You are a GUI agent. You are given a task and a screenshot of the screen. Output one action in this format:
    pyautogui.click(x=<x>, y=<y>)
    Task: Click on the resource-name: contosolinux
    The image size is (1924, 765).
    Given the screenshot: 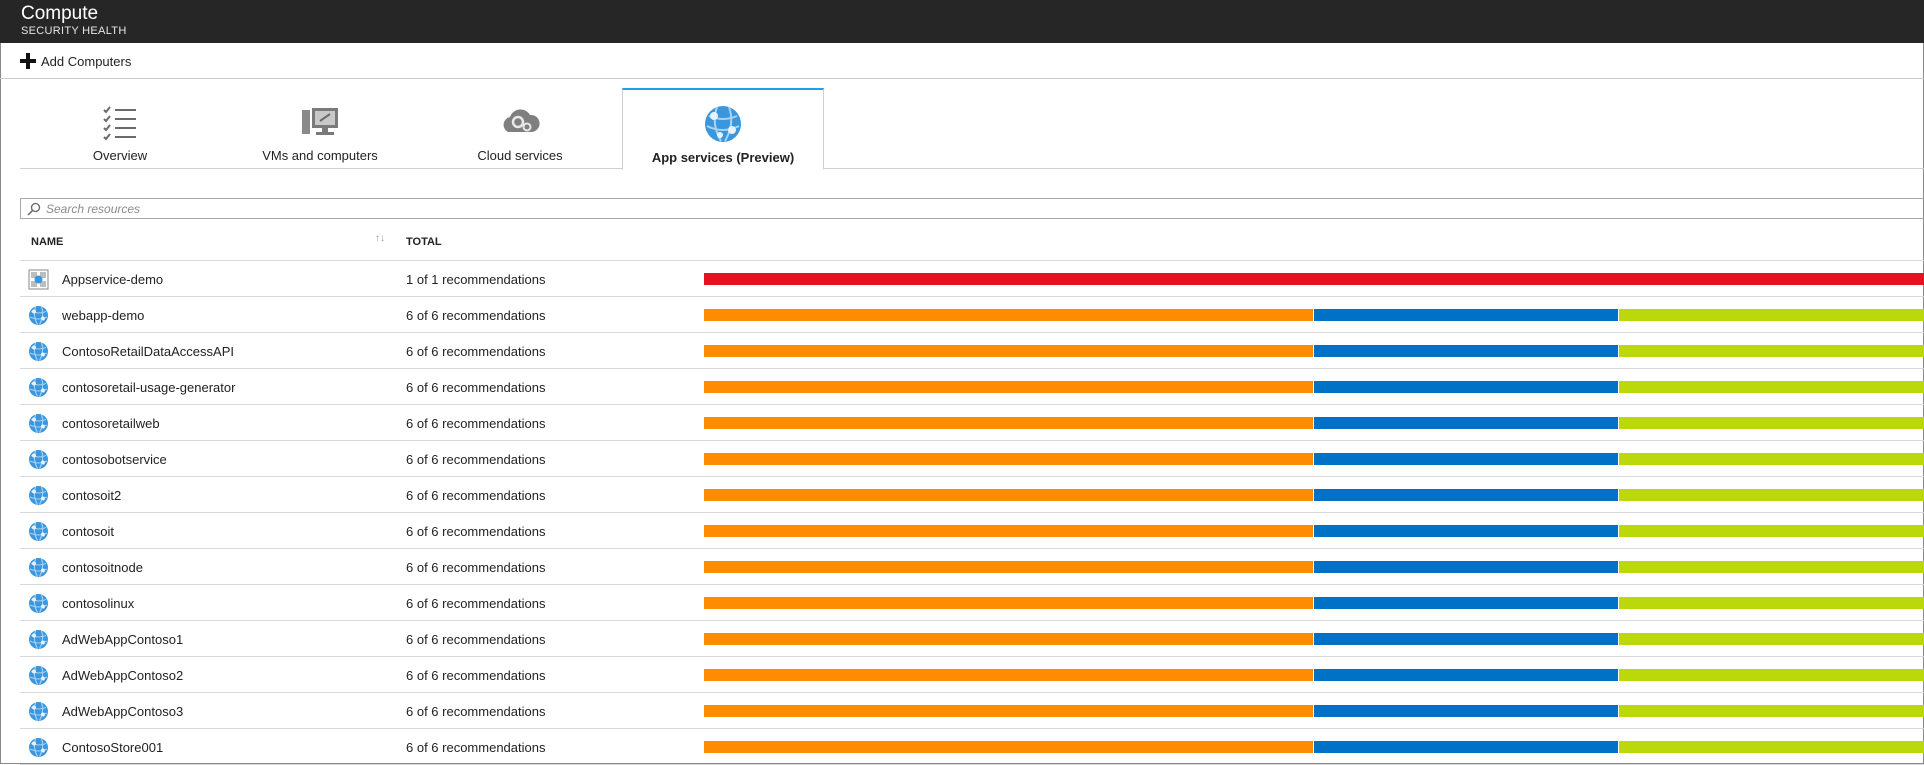 What is the action you would take?
    pyautogui.click(x=98, y=603)
    